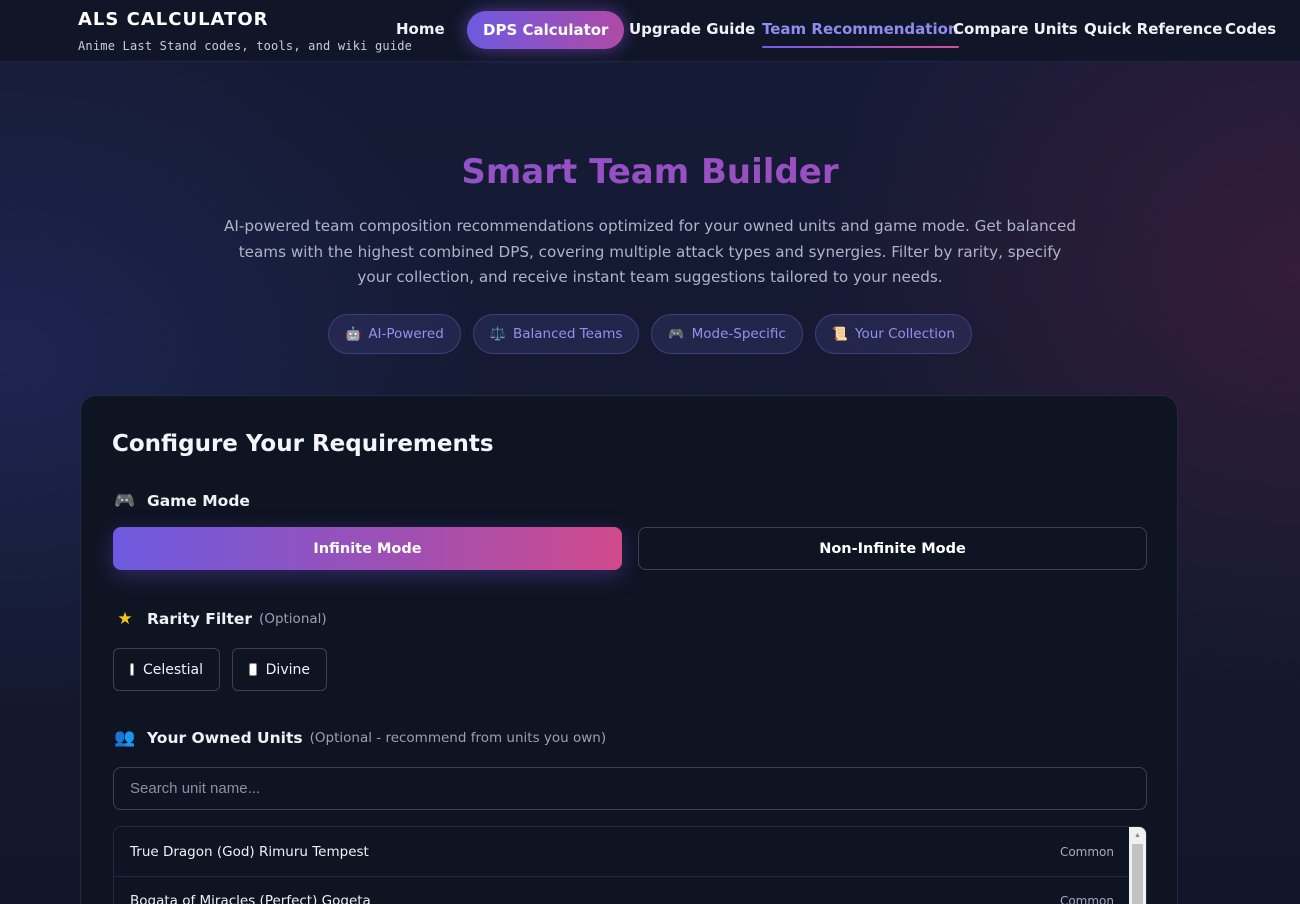 This screenshot has width=1300, height=904. I want to click on nav-team-recommendation: Team Recommendation, so click(860, 34).